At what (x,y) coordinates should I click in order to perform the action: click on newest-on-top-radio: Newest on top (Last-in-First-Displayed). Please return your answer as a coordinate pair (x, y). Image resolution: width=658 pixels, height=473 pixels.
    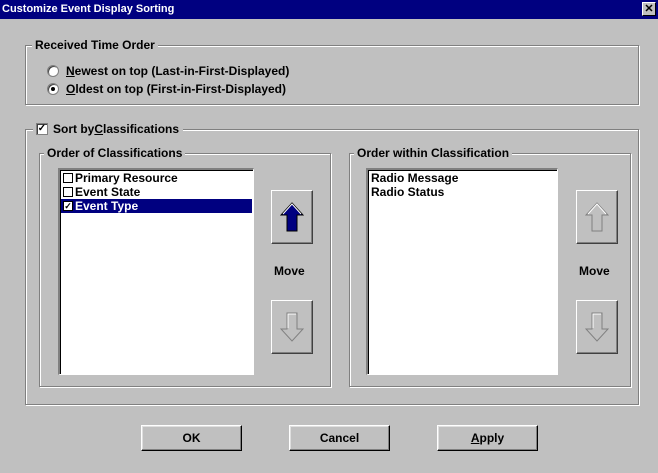
    Looking at the image, I should click on (168, 71).